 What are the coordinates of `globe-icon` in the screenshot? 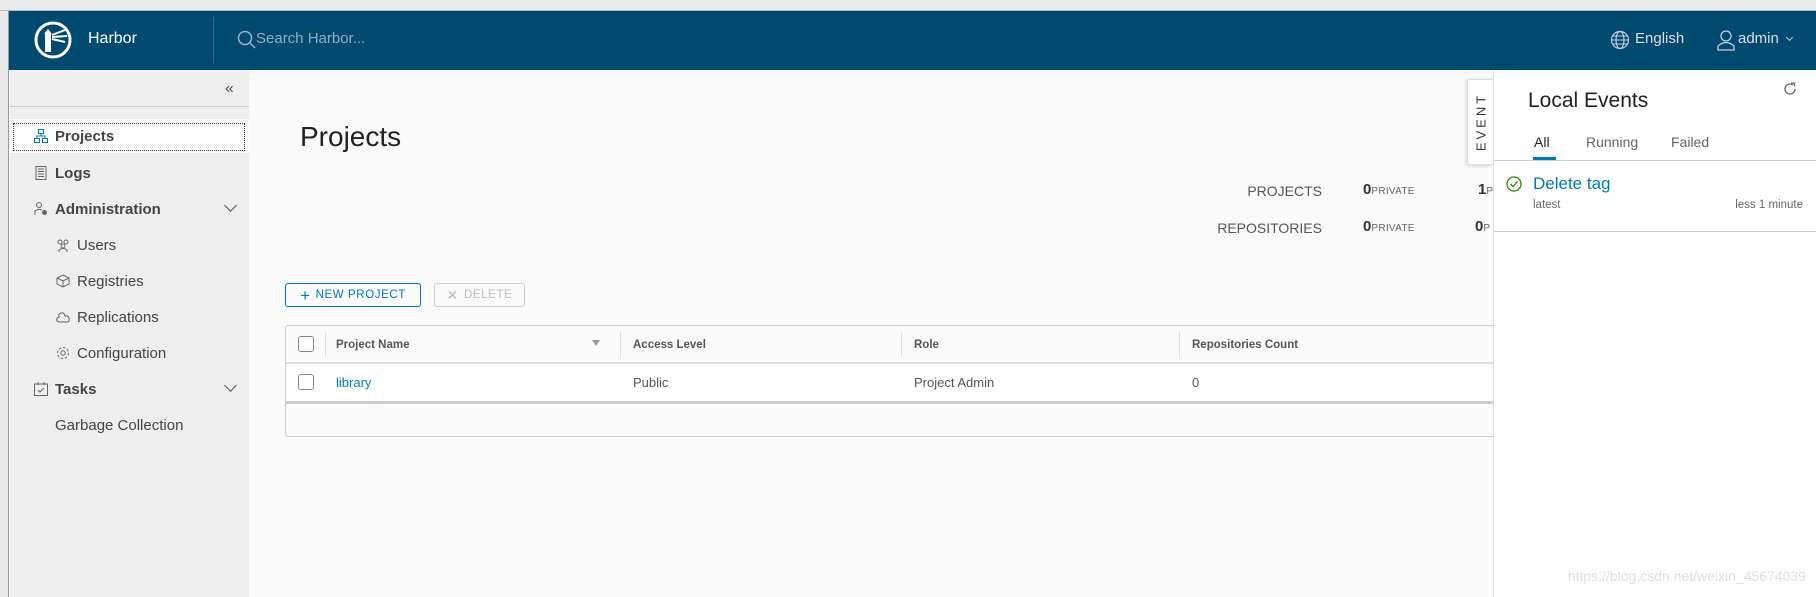 It's located at (1620, 40).